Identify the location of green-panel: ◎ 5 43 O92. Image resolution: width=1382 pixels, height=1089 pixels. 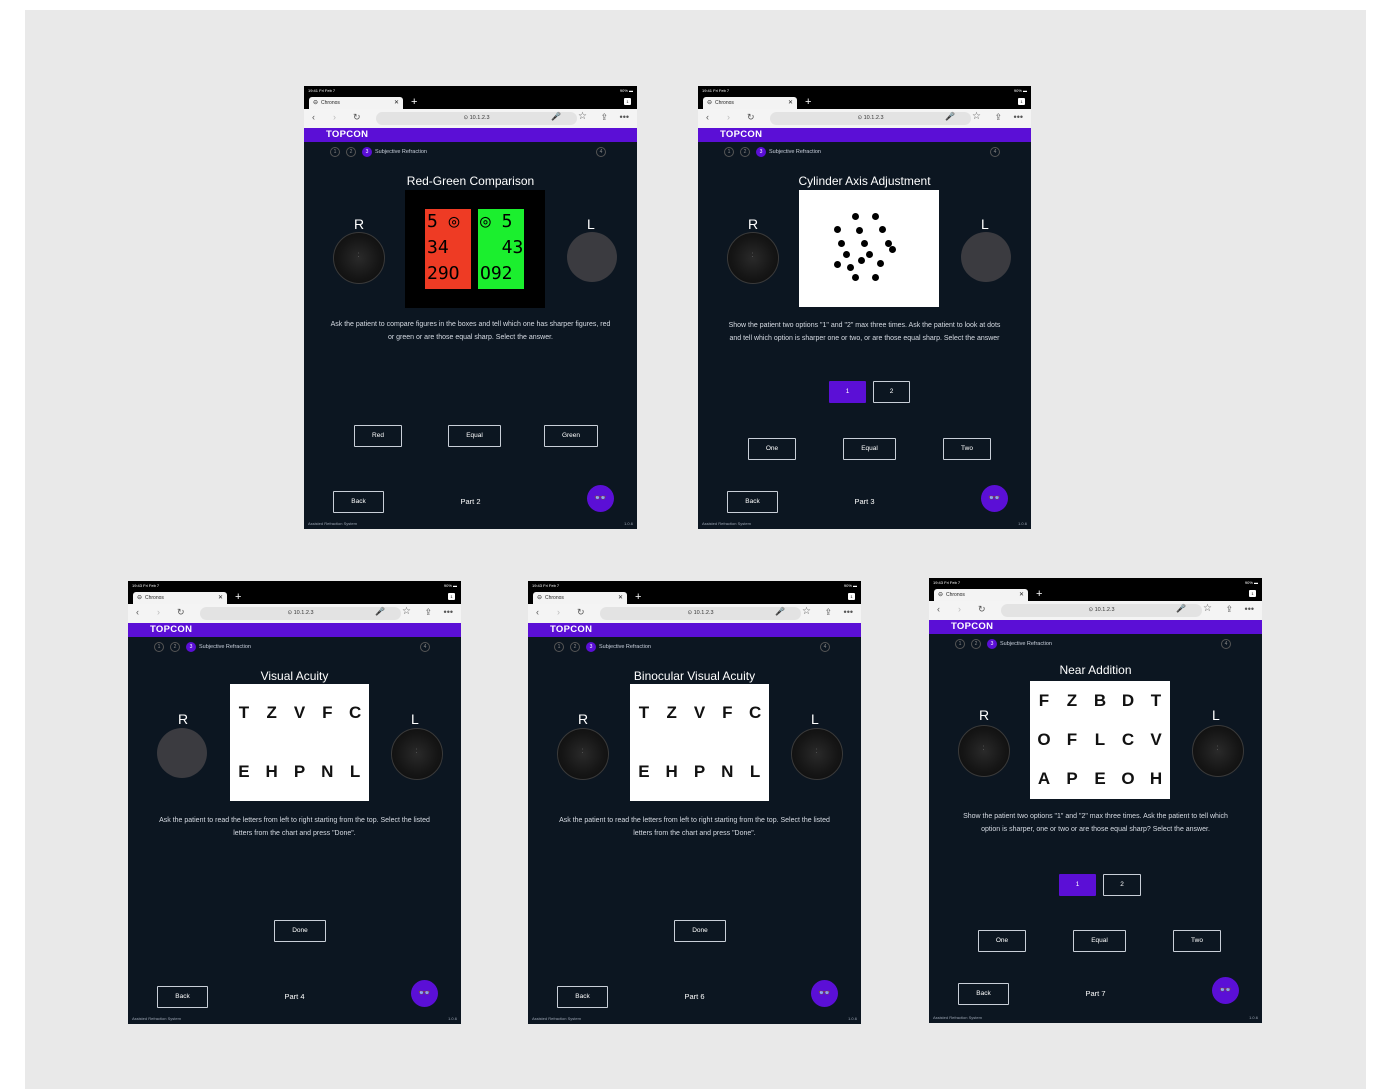
(501, 249).